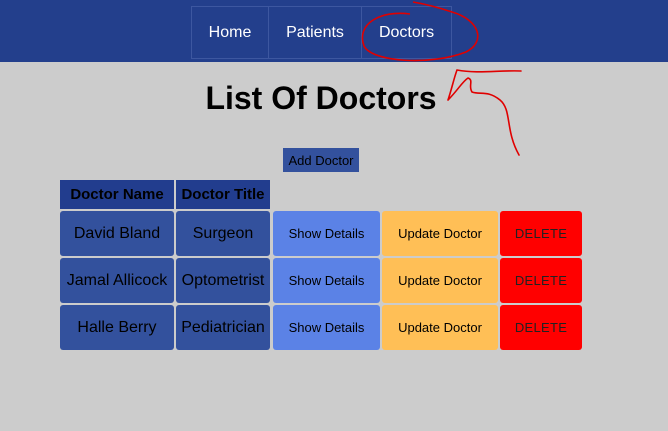 This screenshot has height=431, width=668. I want to click on doctor-name-cell: David Bland, so click(117, 233).